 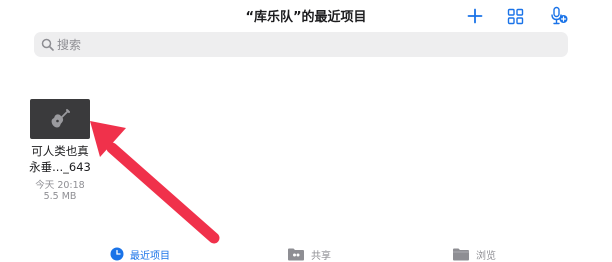 I want to click on grid-view-icon, so click(x=515, y=16).